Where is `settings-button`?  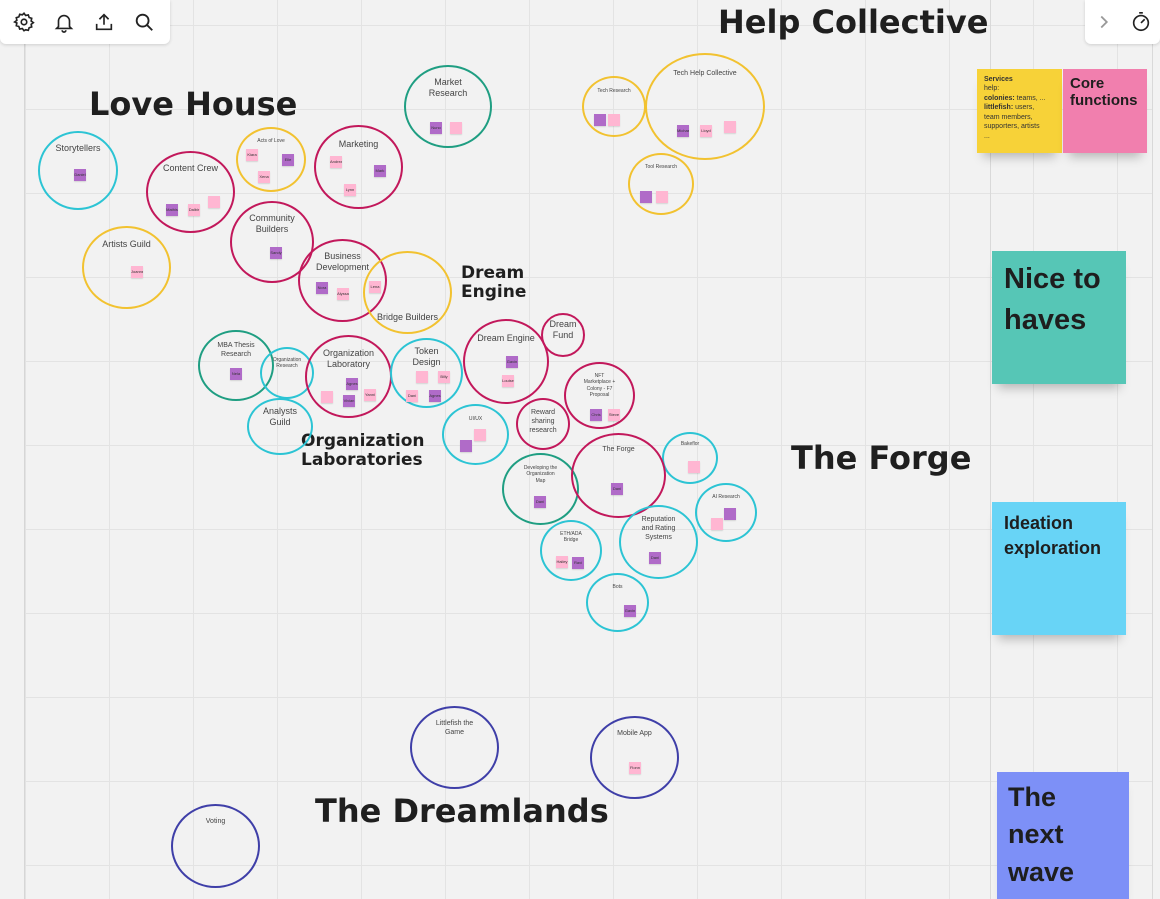
settings-button is located at coordinates (24, 22).